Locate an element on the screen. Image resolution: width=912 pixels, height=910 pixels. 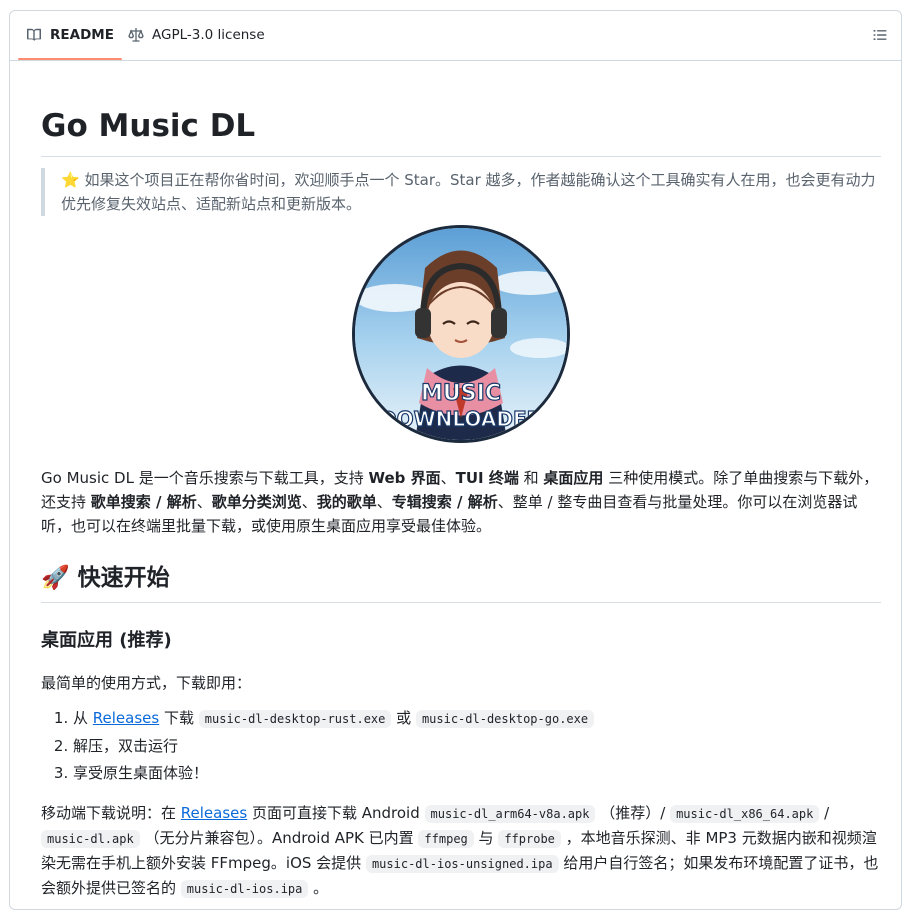
code-ipa-signed: music-dl-ios.ipa is located at coordinates (244, 889).